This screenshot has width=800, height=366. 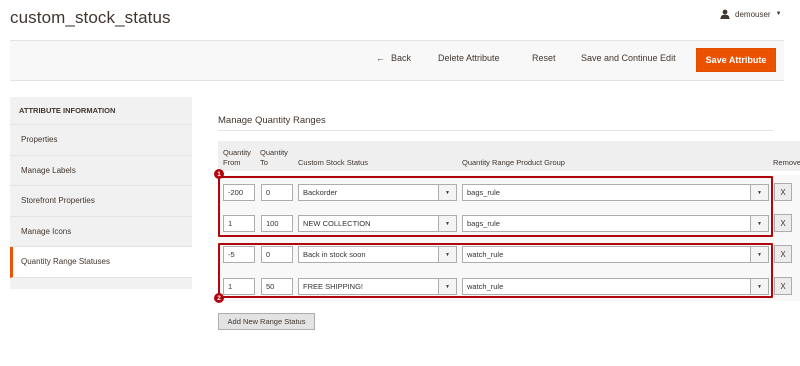 What do you see at coordinates (266, 321) in the screenshot?
I see `add-range-status-button: Add New Range Status` at bounding box center [266, 321].